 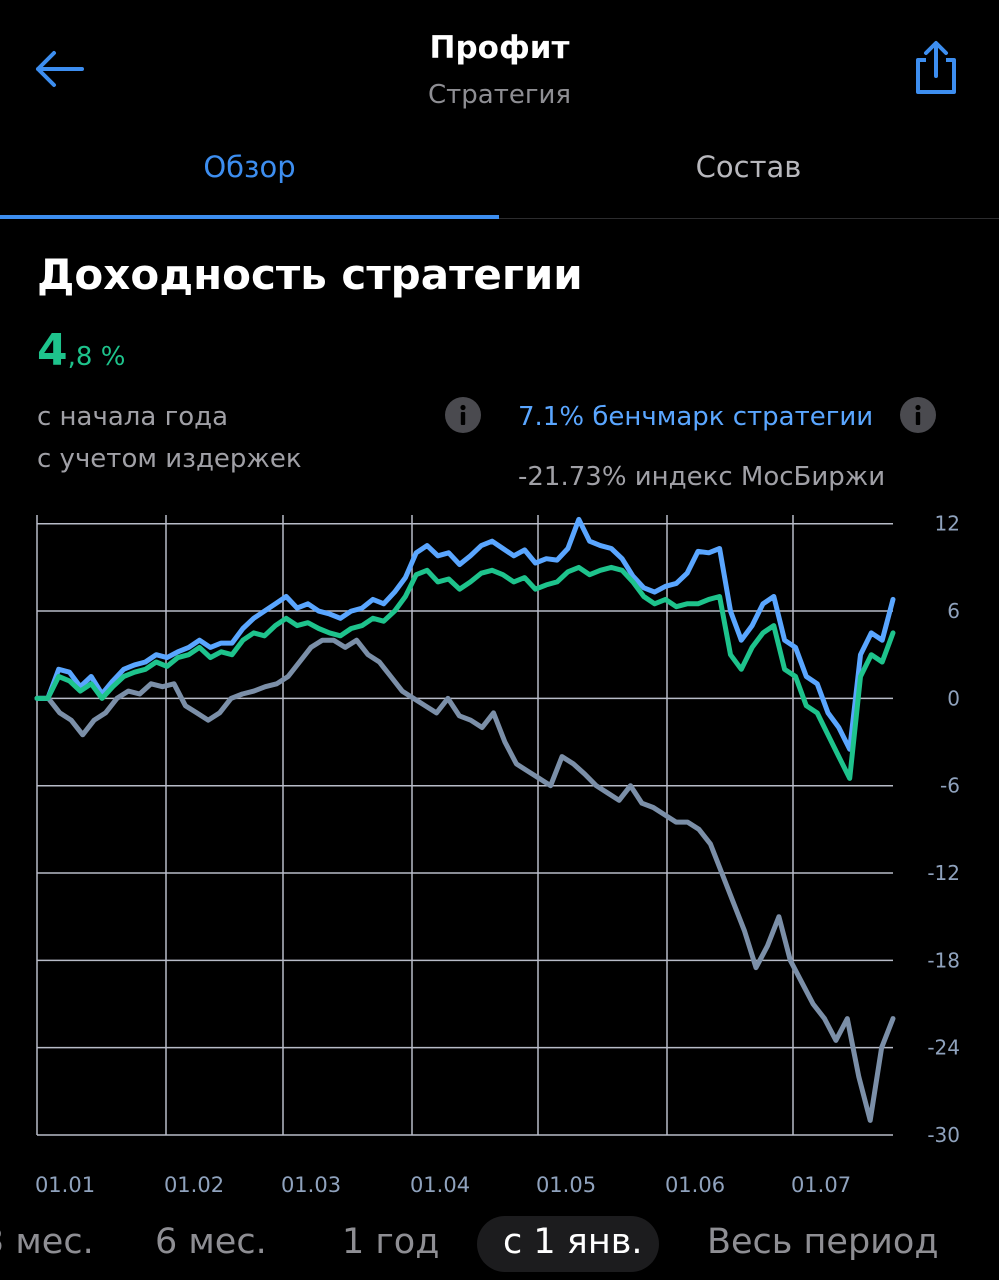 I want to click on tab-bar: Обзор Состав, so click(x=499, y=174).